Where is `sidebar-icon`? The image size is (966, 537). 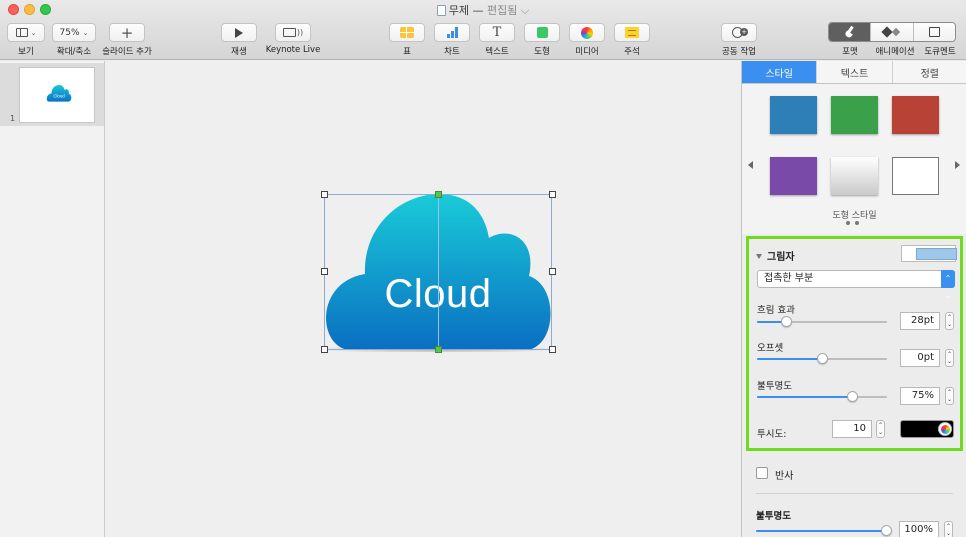 sidebar-icon is located at coordinates (21, 32).